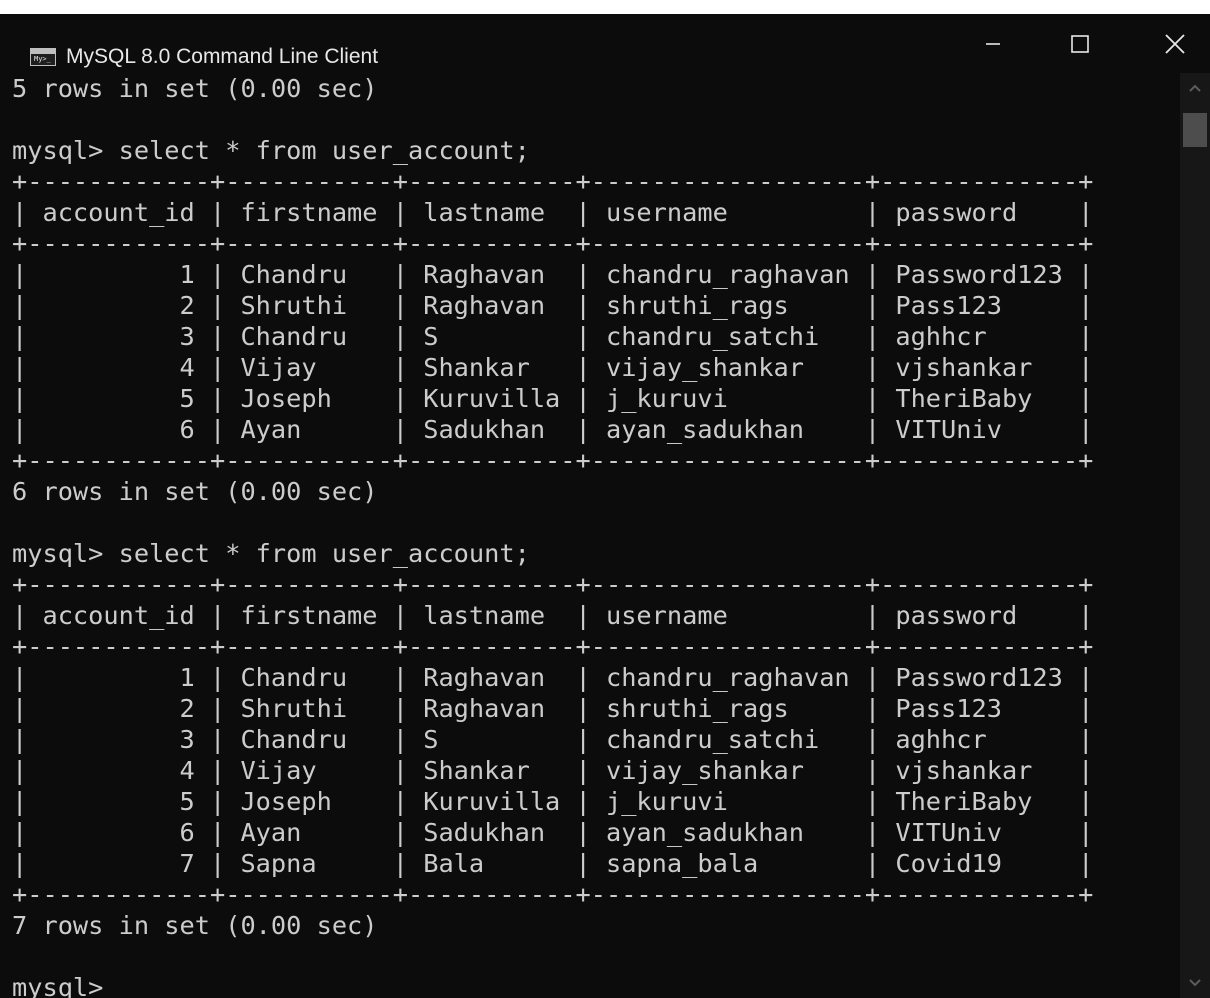 This screenshot has height=998, width=1210. I want to click on minimize-icon, so click(993, 43).